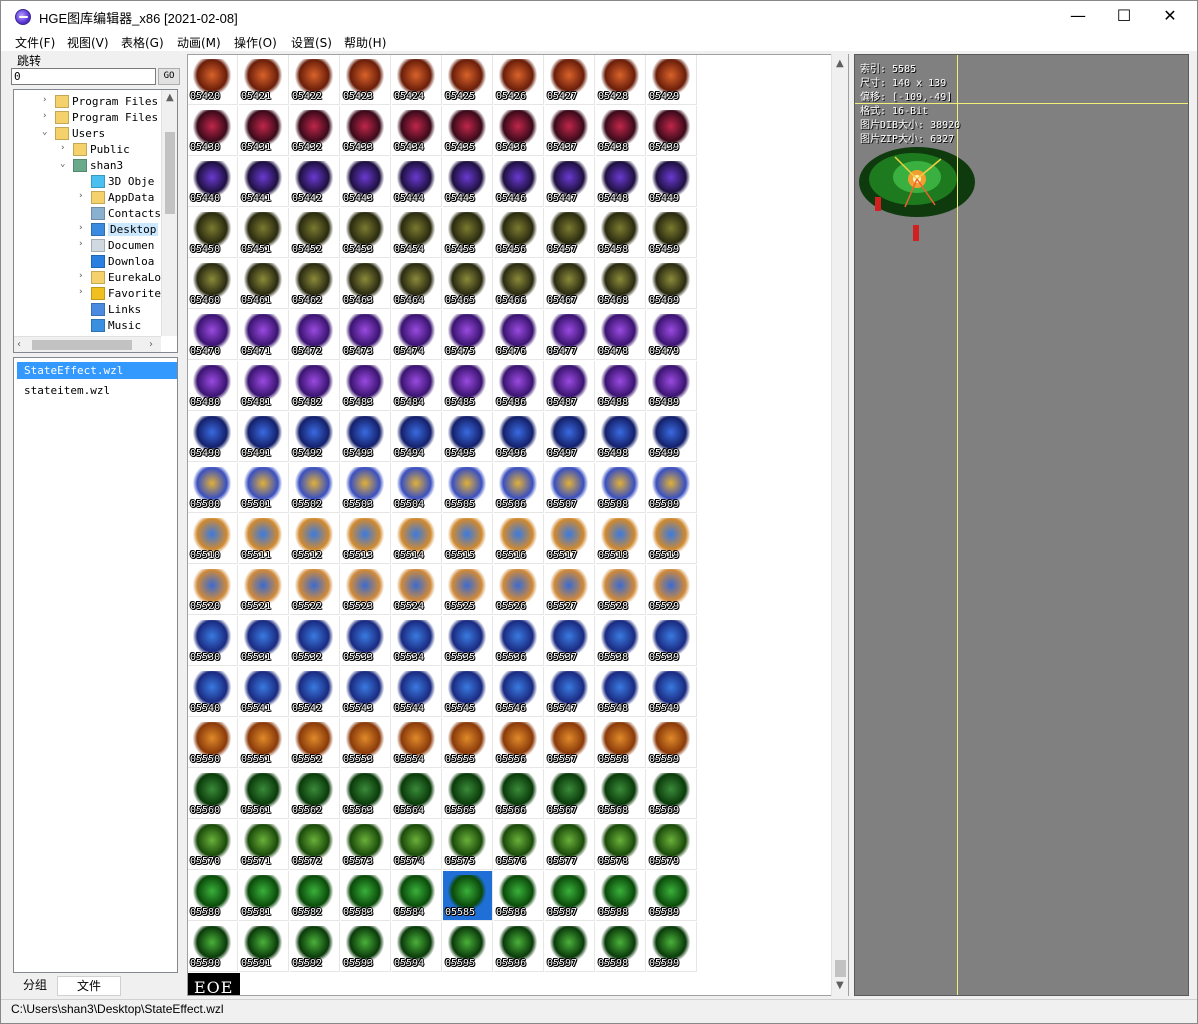  What do you see at coordinates (468, 437) in the screenshot?
I see `sprite-cell: 05495` at bounding box center [468, 437].